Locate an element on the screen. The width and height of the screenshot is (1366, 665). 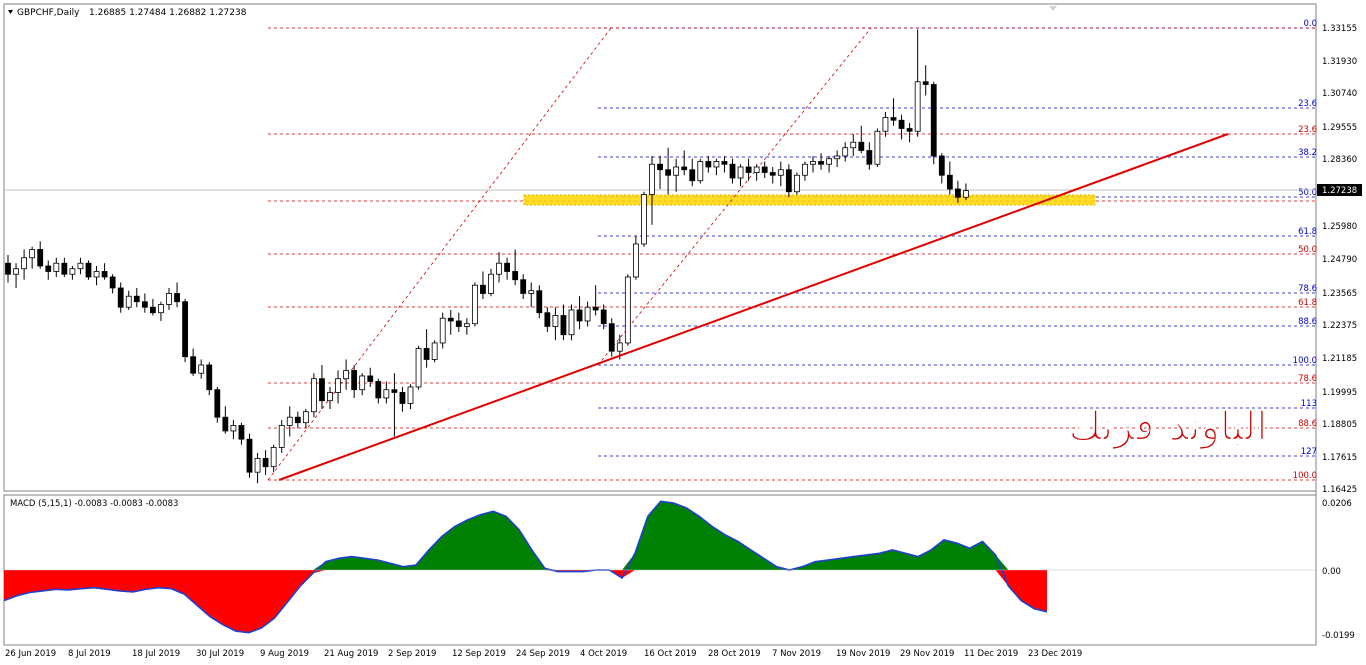
macd-axis: 0.0206 0.00 -0.0199 is located at coordinates (1338, 570).